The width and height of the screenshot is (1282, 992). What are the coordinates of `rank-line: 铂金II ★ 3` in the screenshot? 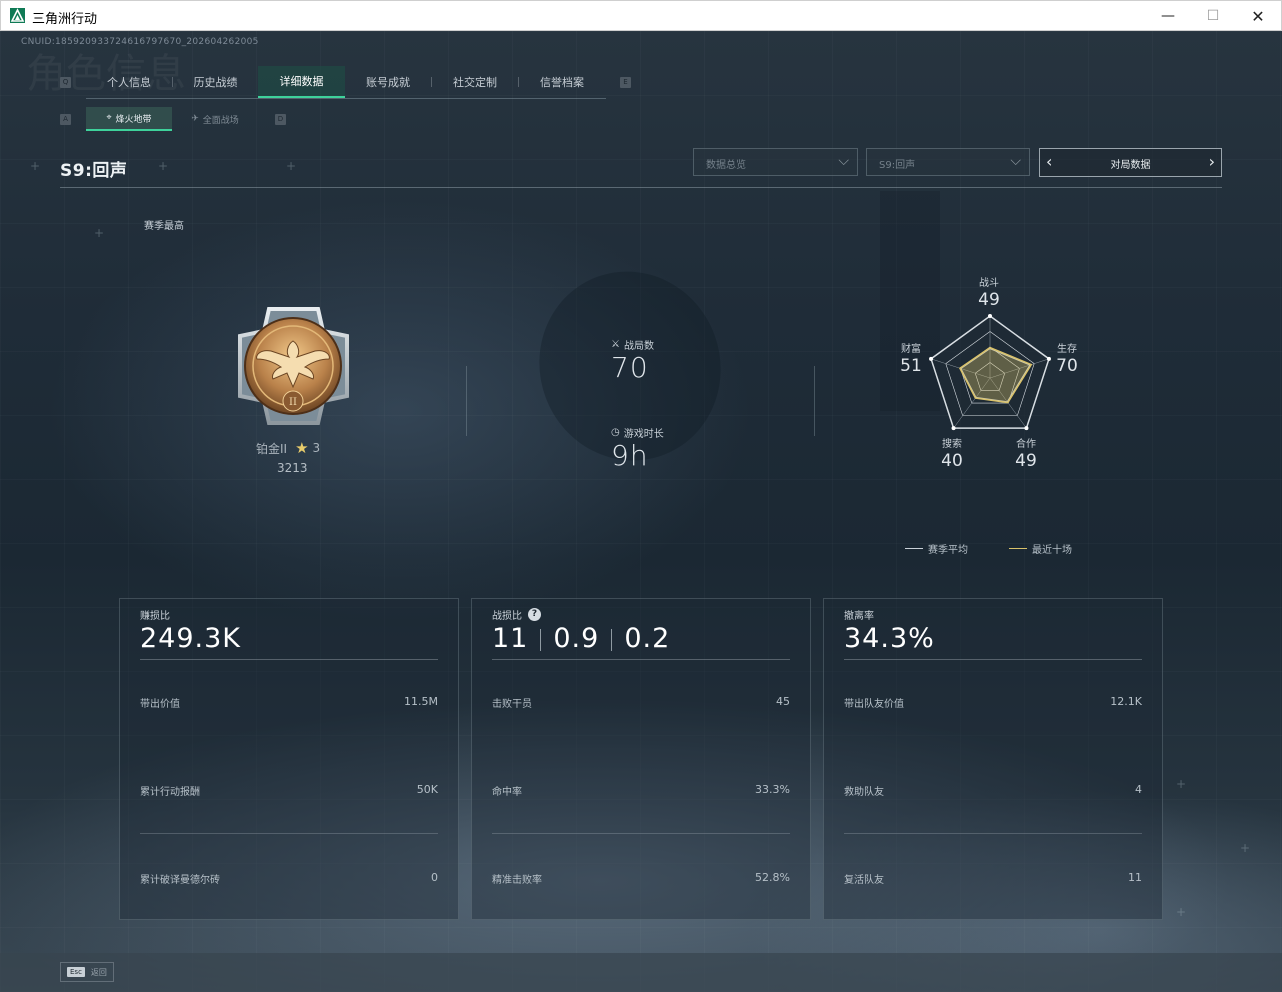 It's located at (288, 448).